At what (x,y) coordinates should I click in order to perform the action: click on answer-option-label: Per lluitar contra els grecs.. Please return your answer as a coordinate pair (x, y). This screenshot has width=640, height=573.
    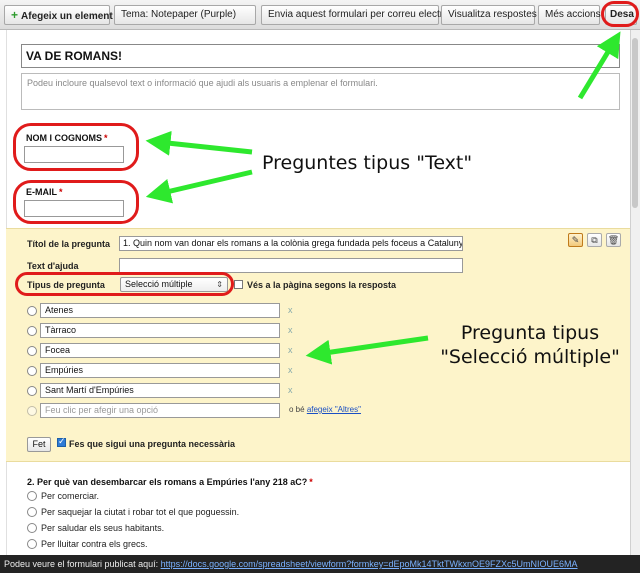
    Looking at the image, I should click on (94, 544).